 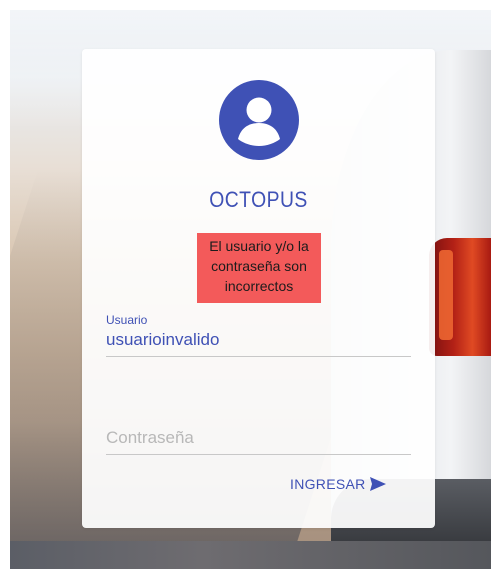 What do you see at coordinates (258, 342) in the screenshot?
I see `username-input` at bounding box center [258, 342].